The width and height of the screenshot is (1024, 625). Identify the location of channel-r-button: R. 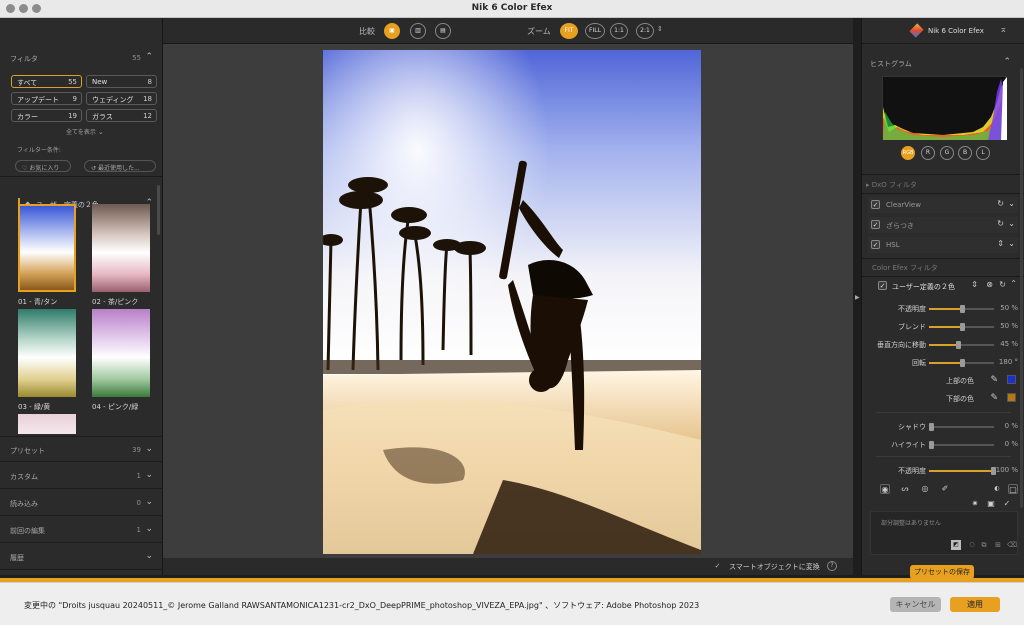
(928, 153).